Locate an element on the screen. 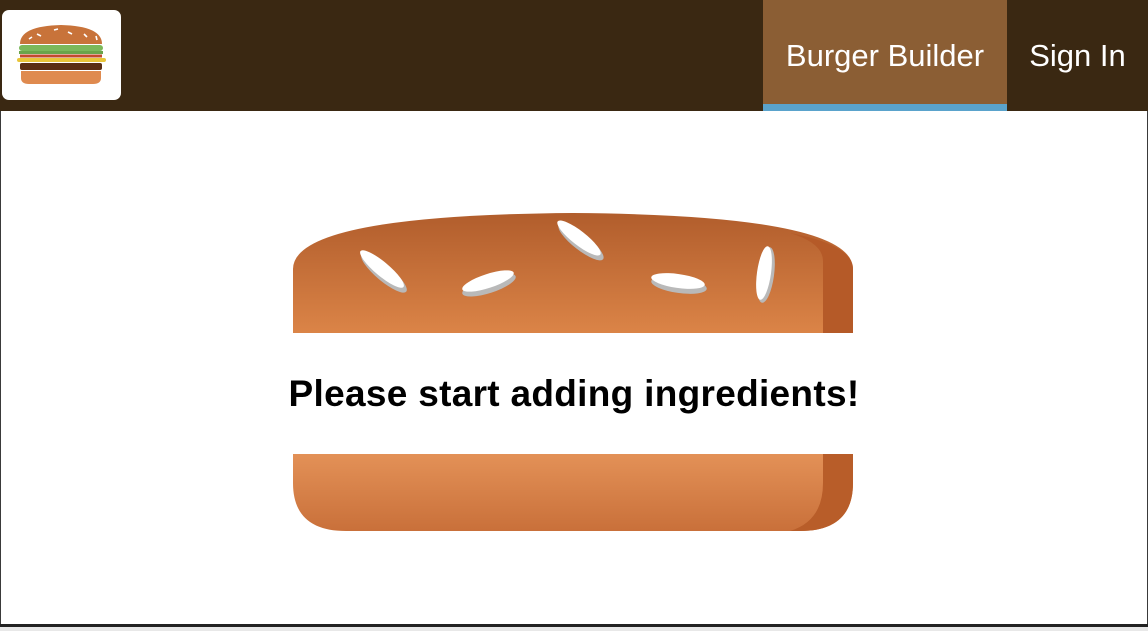 The image size is (1148, 631). burger-logo-icon is located at coordinates (61, 54).